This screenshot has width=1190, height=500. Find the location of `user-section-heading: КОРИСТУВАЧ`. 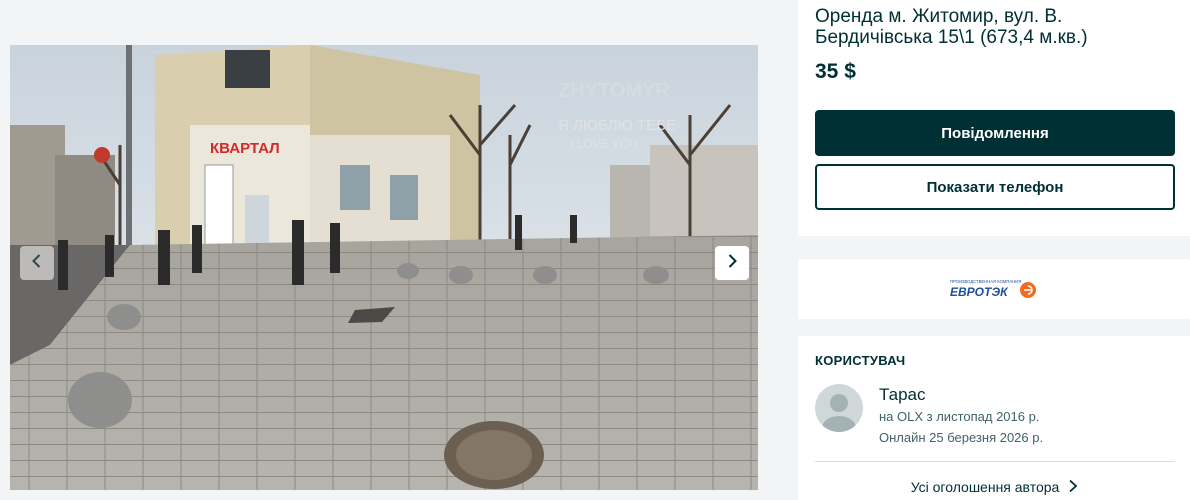

user-section-heading: КОРИСТУВАЧ is located at coordinates (860, 360).